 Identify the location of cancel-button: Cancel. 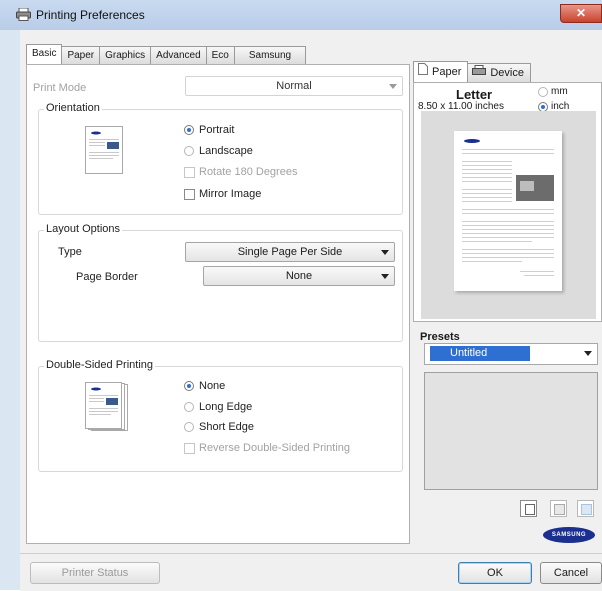
(571, 573).